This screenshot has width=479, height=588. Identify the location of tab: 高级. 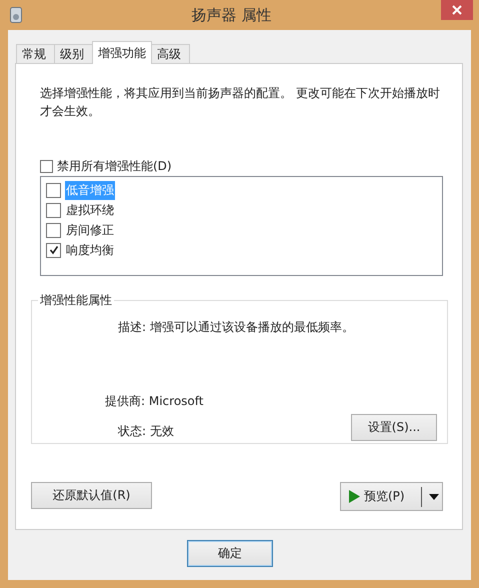
(170, 53).